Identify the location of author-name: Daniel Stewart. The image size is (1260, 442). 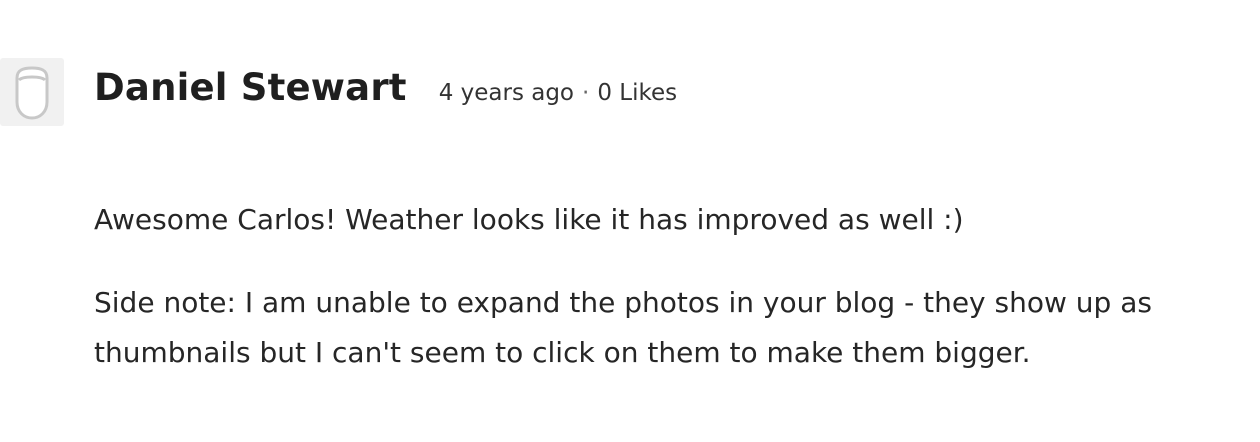
(250, 87).